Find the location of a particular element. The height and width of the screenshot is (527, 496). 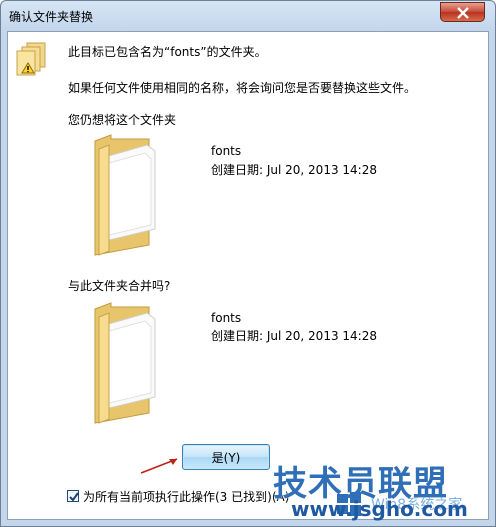

annotation-arrow-icon is located at coordinates (159, 466).